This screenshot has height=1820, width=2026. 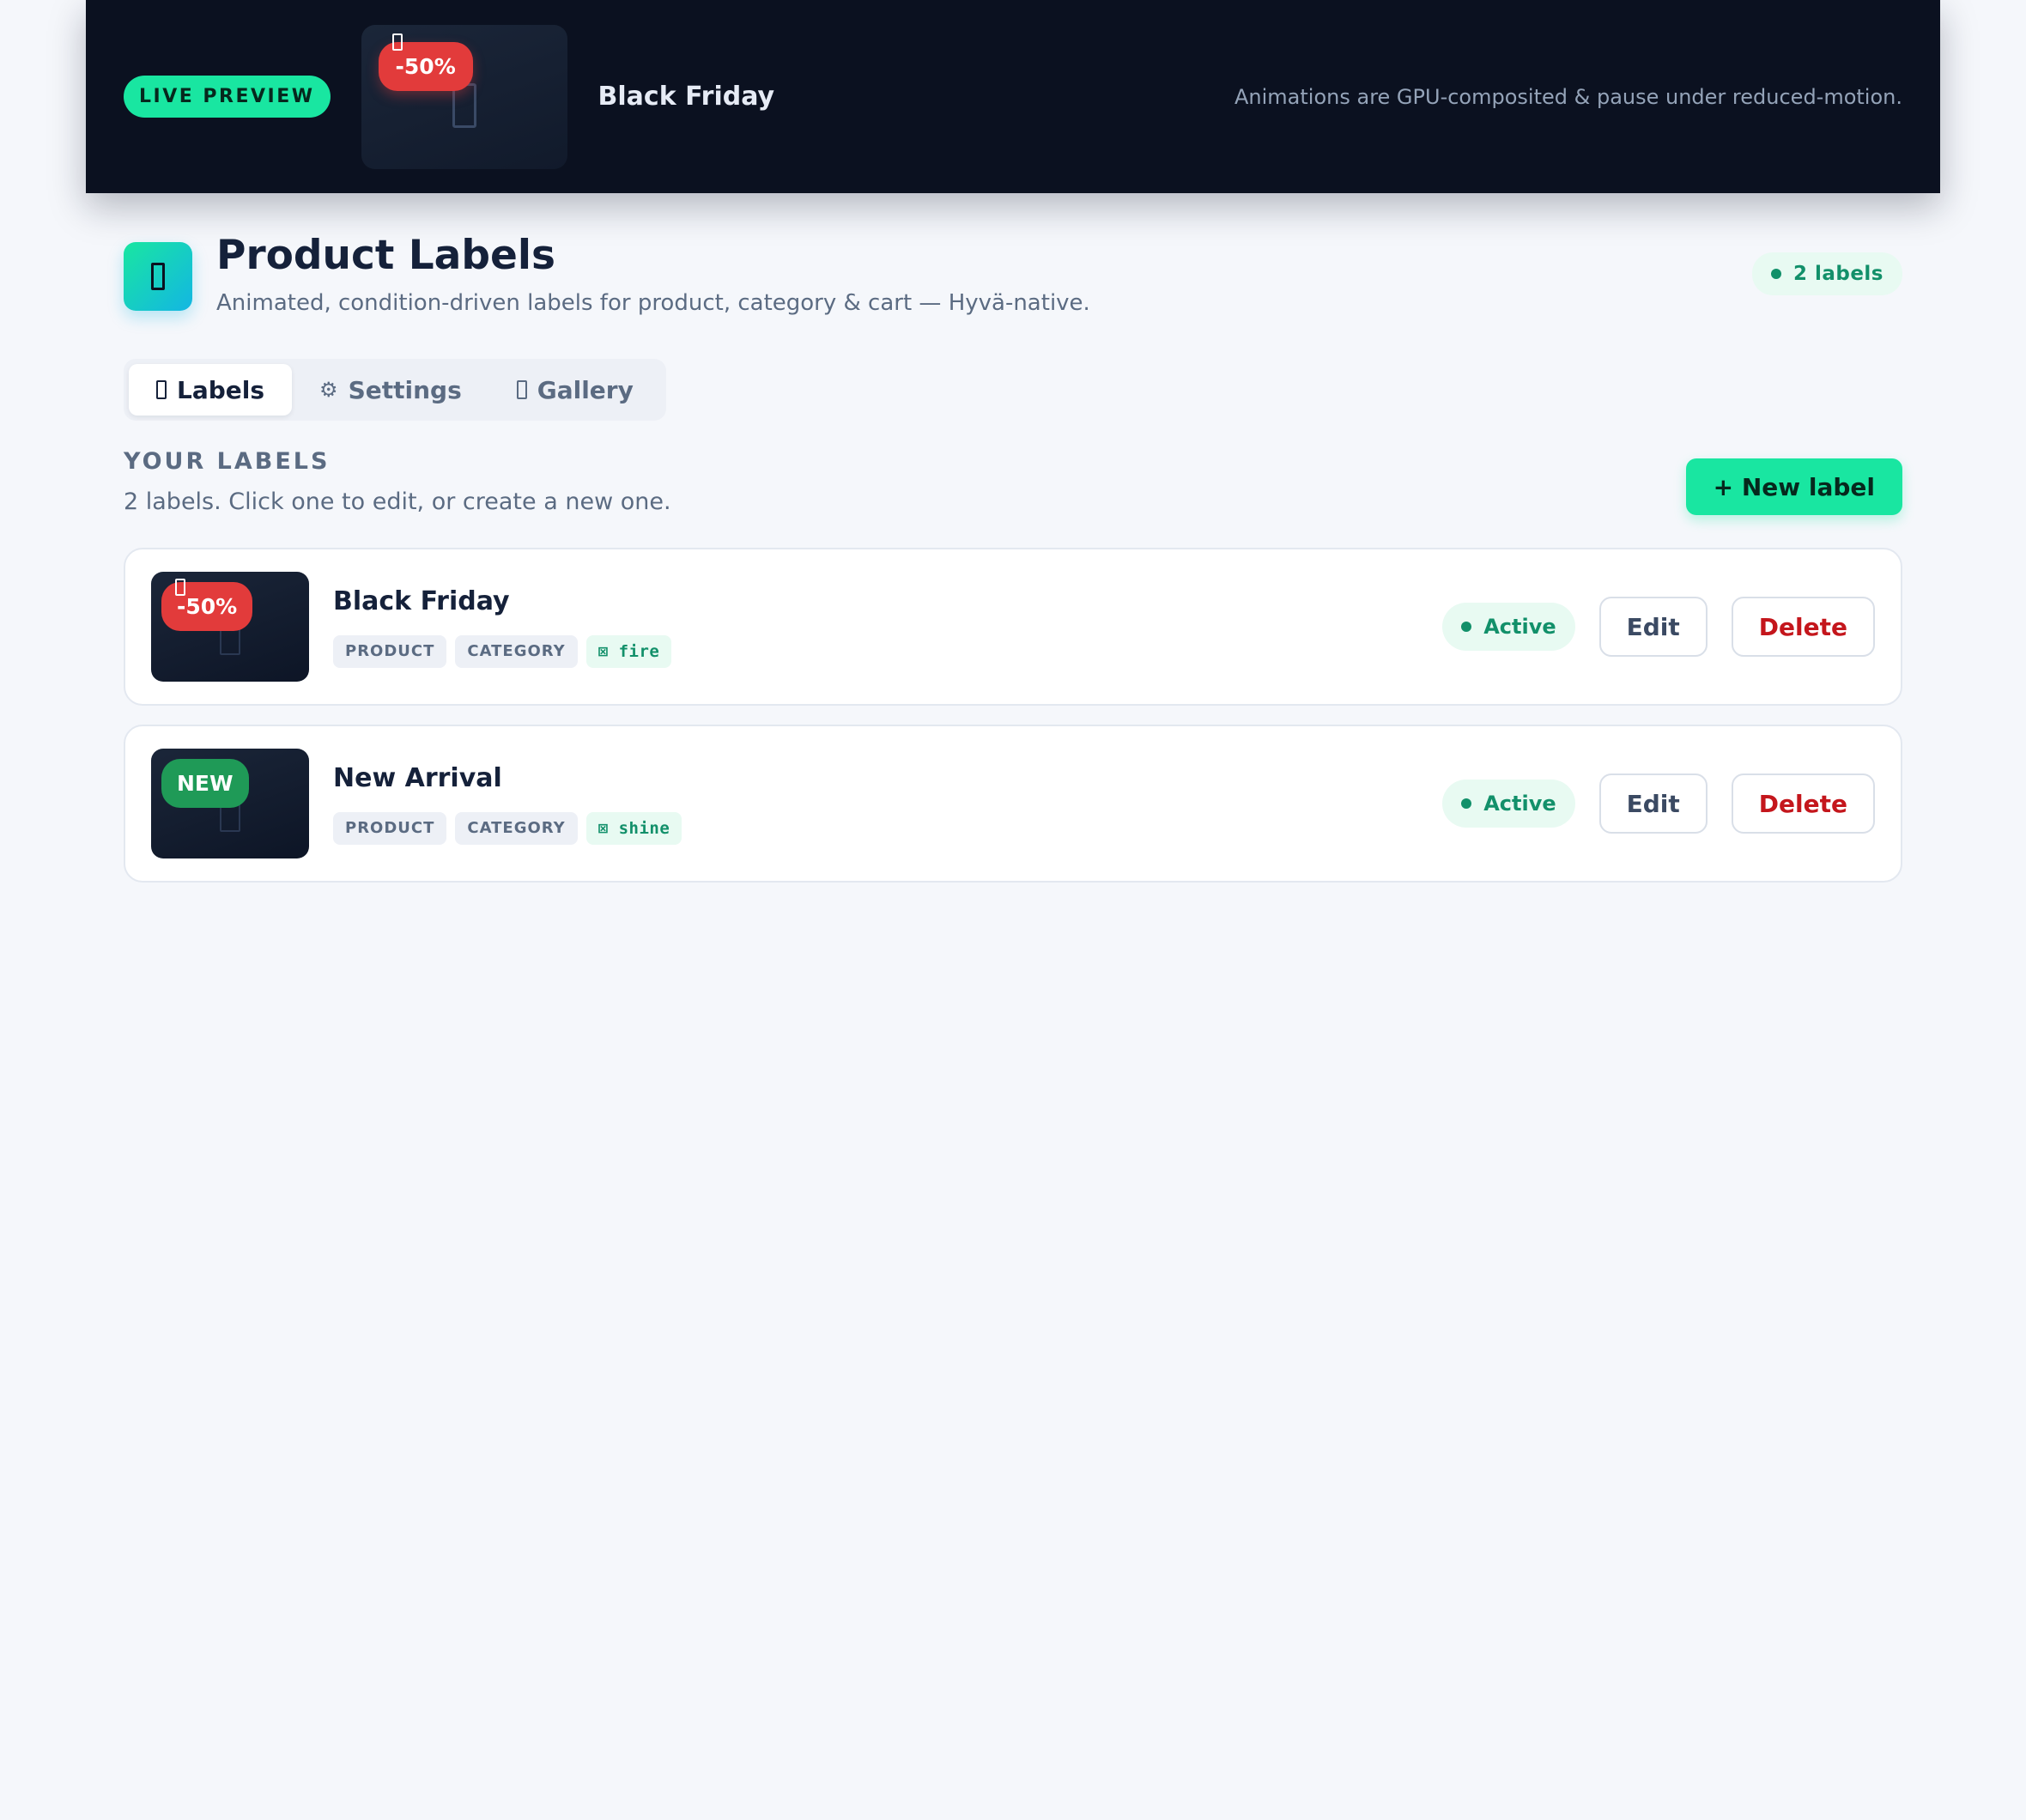 I want to click on animation-chip: ⊠ fire, so click(x=628, y=651).